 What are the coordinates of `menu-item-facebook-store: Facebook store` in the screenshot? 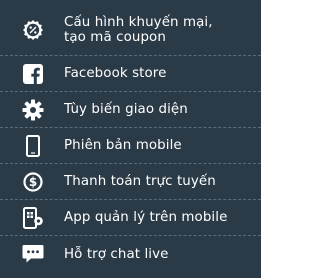 It's located at (130, 74).